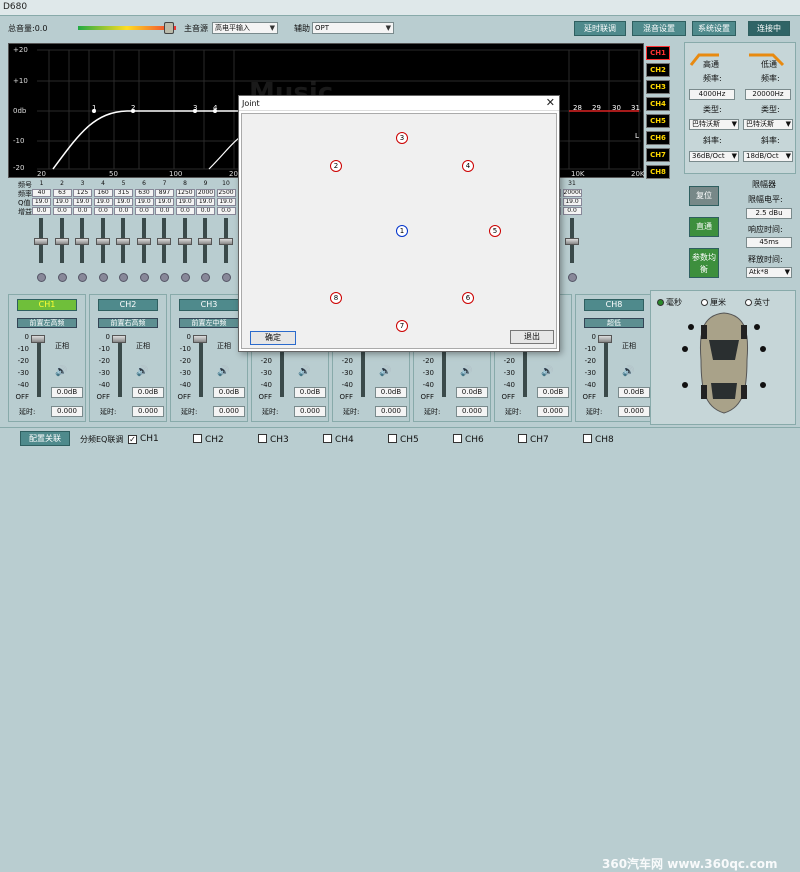 This screenshot has height=872, width=800. What do you see at coordinates (103, 193) in the screenshot?
I see `band-freq-input: 160` at bounding box center [103, 193].